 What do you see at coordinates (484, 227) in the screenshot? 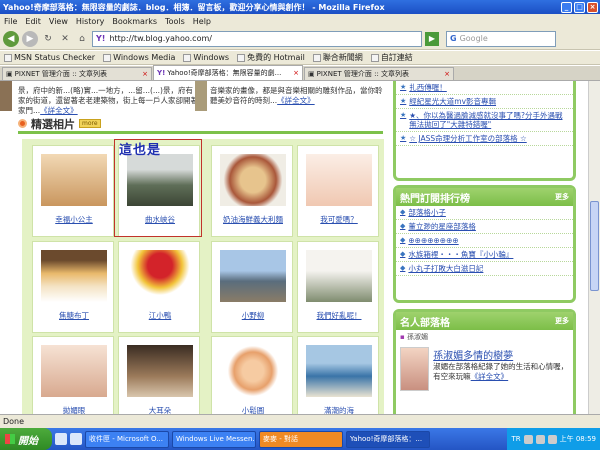
I see `ranking-item: ◆ 董立渺的星座部落格` at bounding box center [484, 227].